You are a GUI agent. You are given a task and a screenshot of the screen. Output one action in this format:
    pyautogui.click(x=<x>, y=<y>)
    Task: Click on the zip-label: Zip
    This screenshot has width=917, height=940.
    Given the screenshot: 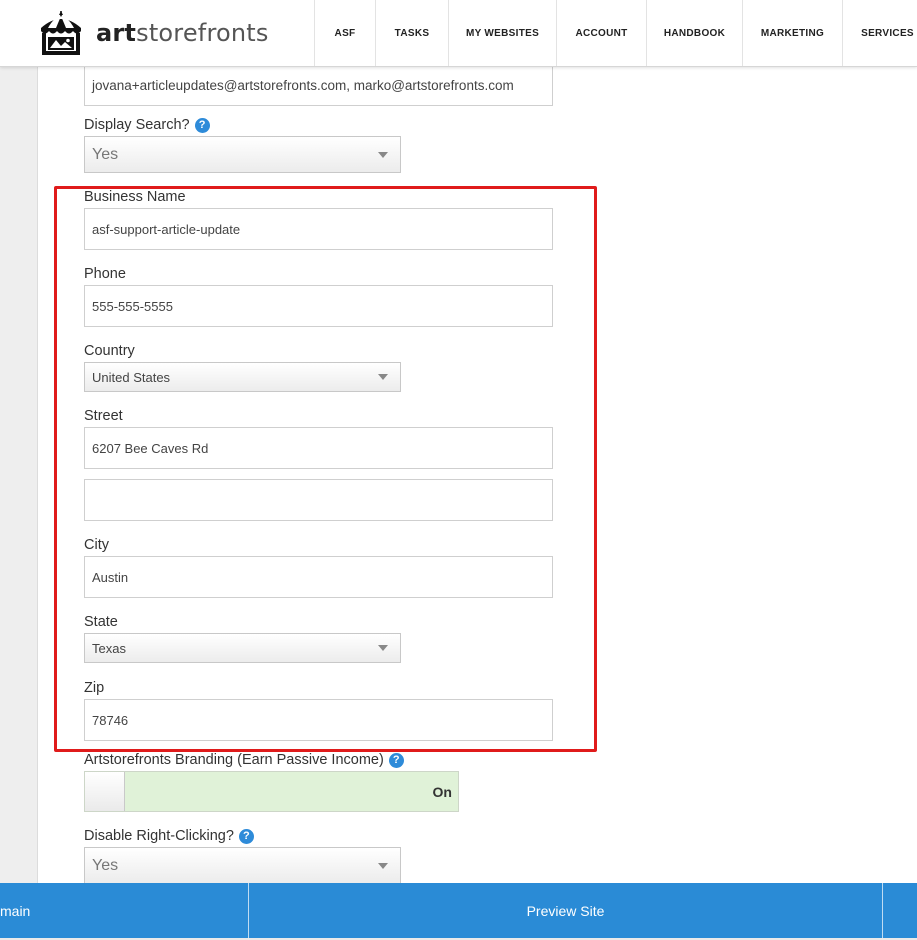 What is the action you would take?
    pyautogui.click(x=94, y=688)
    